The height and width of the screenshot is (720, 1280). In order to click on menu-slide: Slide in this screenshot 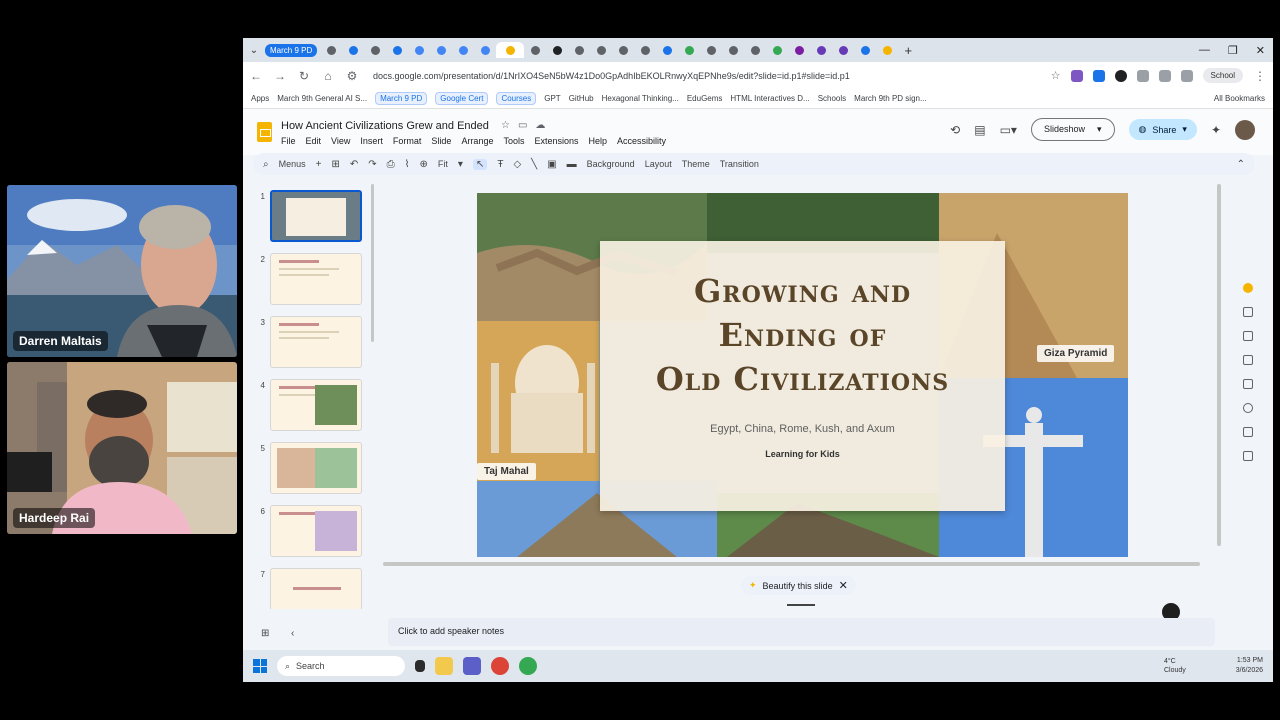, I will do `click(441, 141)`.